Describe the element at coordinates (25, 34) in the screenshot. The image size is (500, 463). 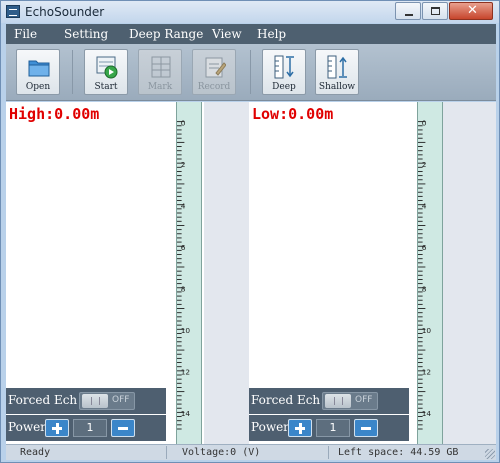
I see `menu-file: File` at that location.